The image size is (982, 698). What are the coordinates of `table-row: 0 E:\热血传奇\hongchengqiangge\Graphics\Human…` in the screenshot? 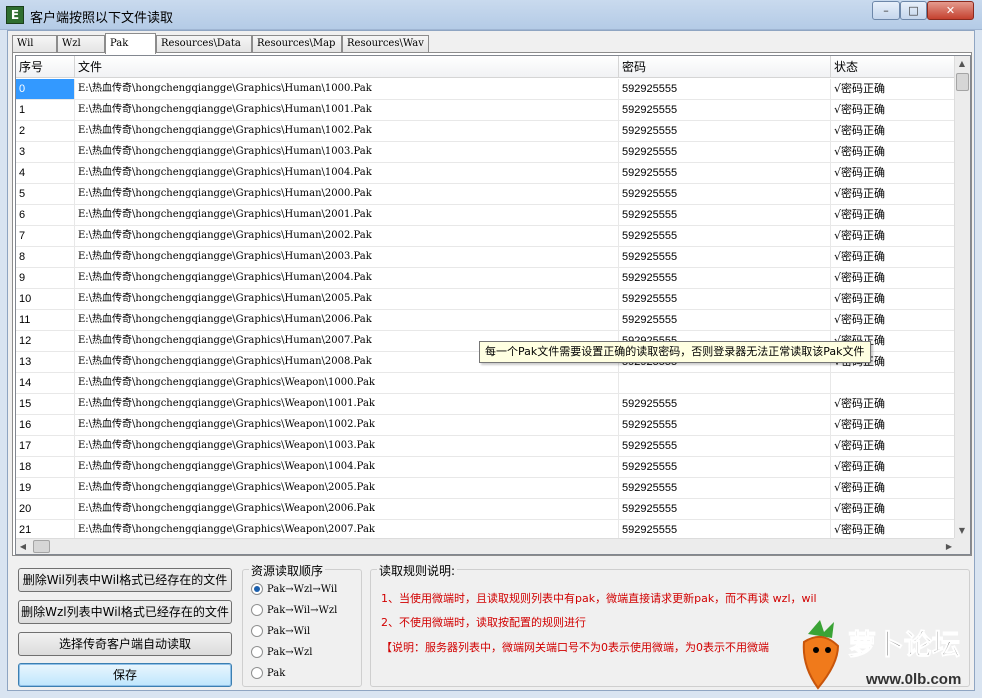 It's located at (486, 89).